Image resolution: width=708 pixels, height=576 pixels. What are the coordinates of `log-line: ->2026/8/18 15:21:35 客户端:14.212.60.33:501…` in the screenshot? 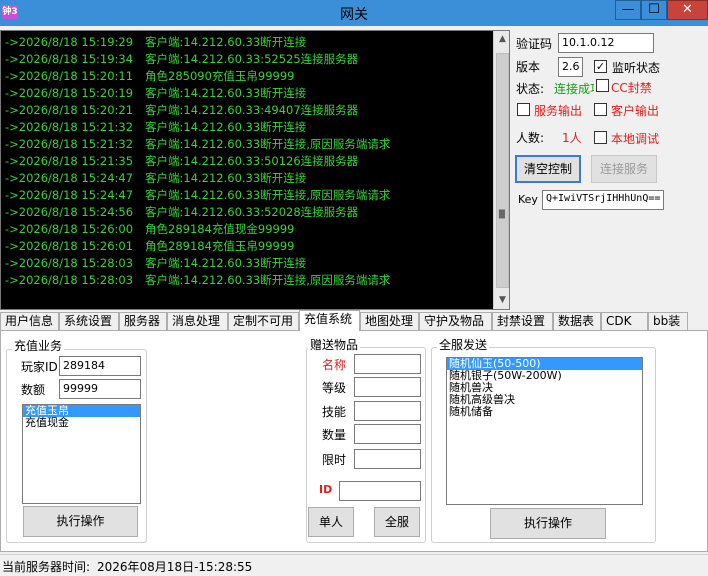 It's located at (181, 161).